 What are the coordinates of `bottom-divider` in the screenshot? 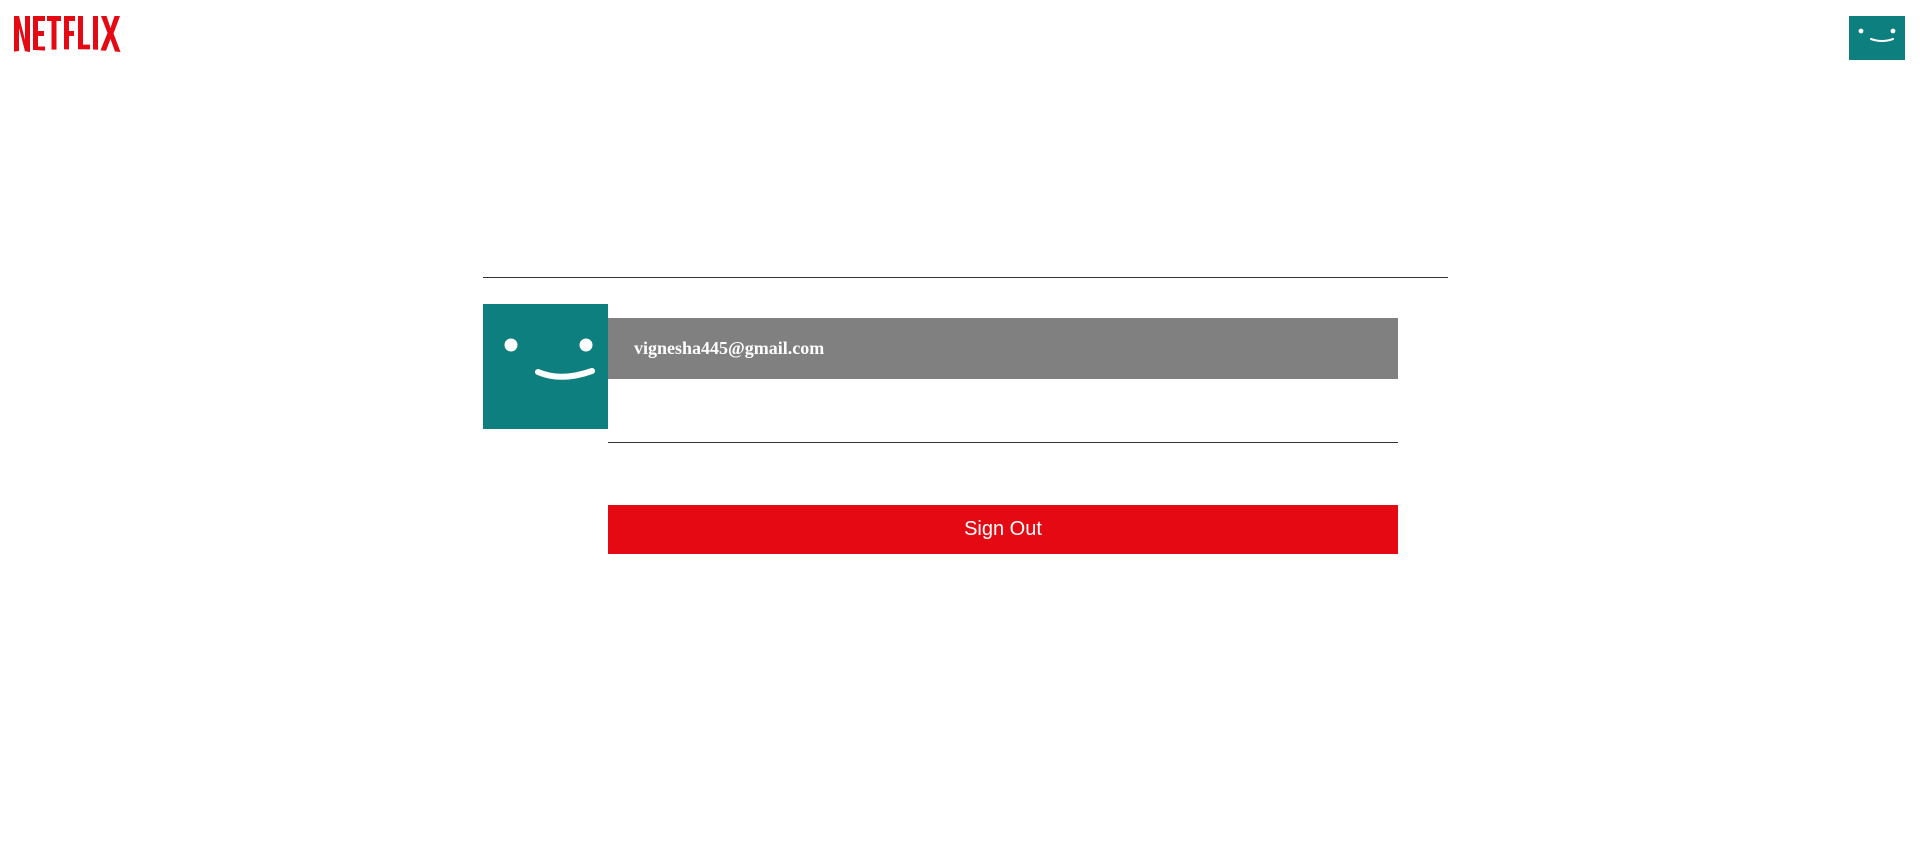 It's located at (1003, 442).